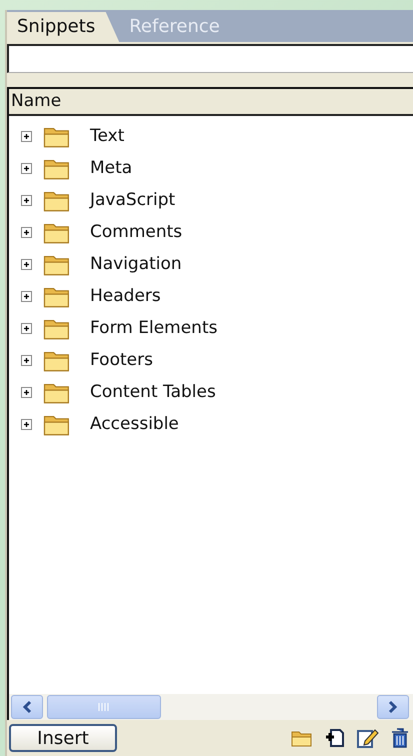  Describe the element at coordinates (210, 58) in the screenshot. I see `search-field` at that location.